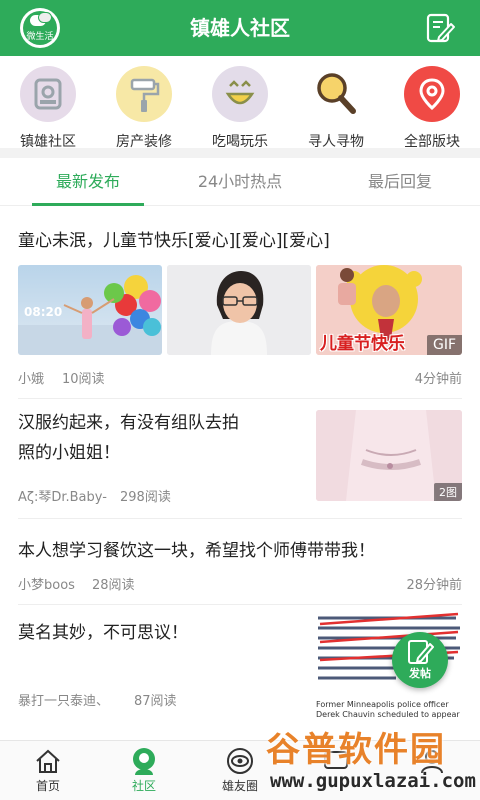 The image size is (480, 800). Describe the element at coordinates (43, 312) in the screenshot. I see `image-overlay-time: 08:20` at that location.